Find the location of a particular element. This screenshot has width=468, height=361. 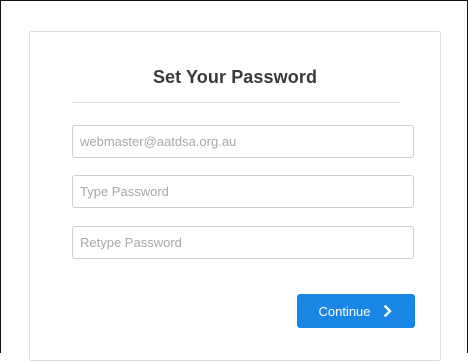

continue-button: Continue is located at coordinates (356, 311).